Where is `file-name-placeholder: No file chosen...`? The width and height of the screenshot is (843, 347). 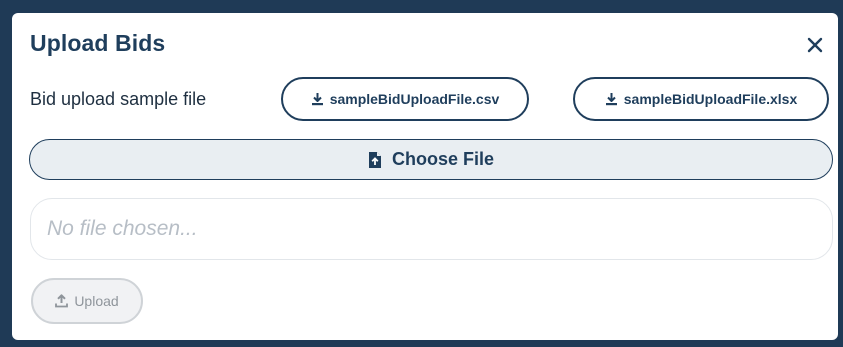
file-name-placeholder: No file chosen... is located at coordinates (122, 228).